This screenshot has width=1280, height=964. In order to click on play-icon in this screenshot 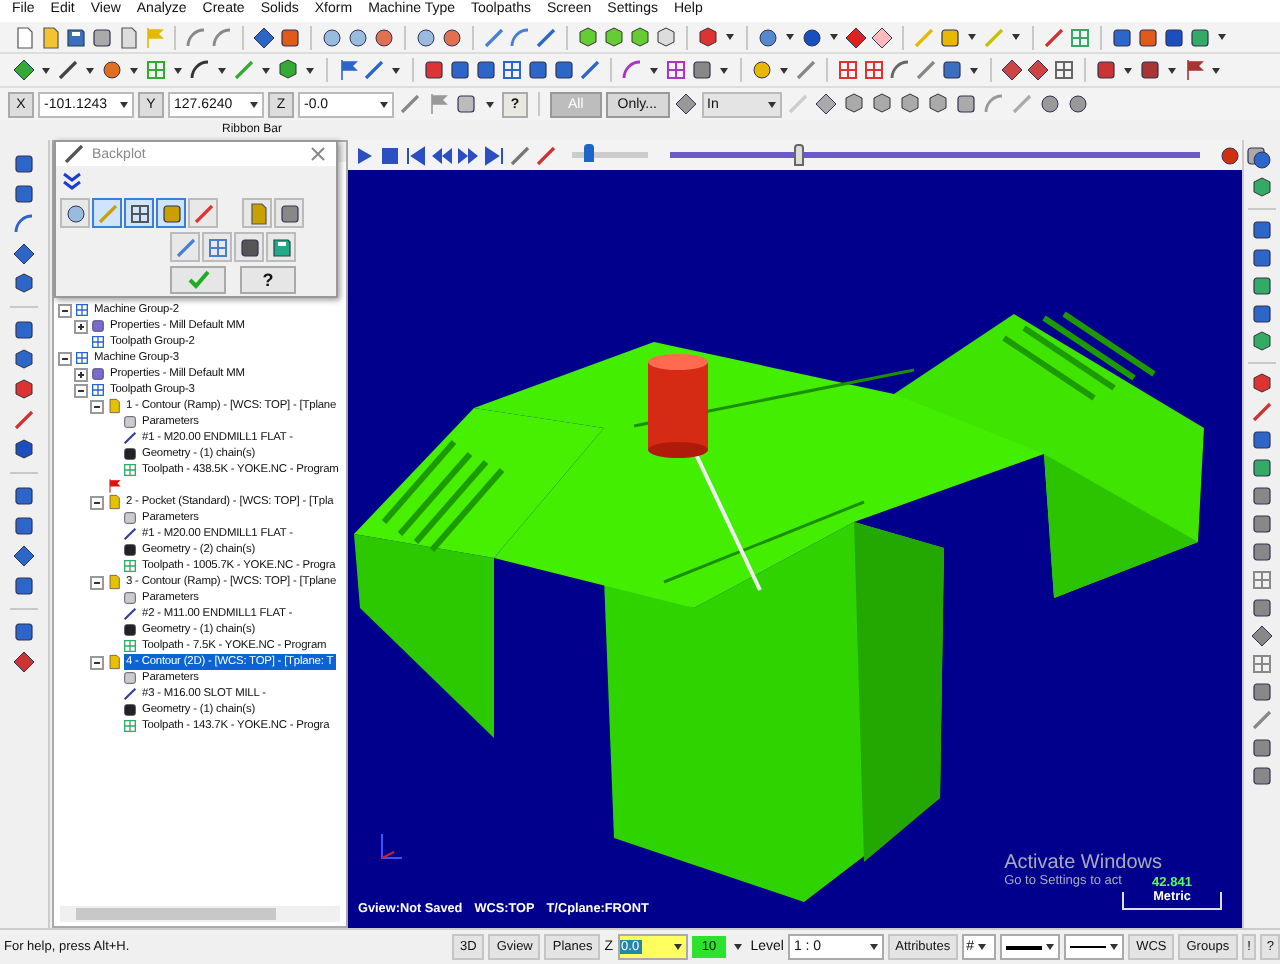, I will do `click(364, 155)`.